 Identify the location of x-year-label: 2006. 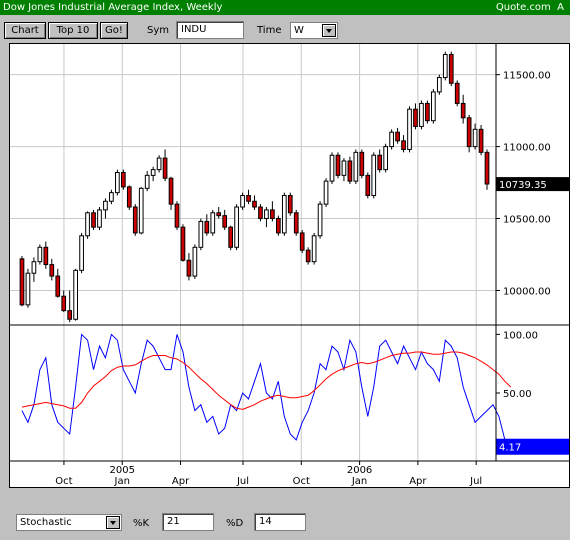
(359, 470).